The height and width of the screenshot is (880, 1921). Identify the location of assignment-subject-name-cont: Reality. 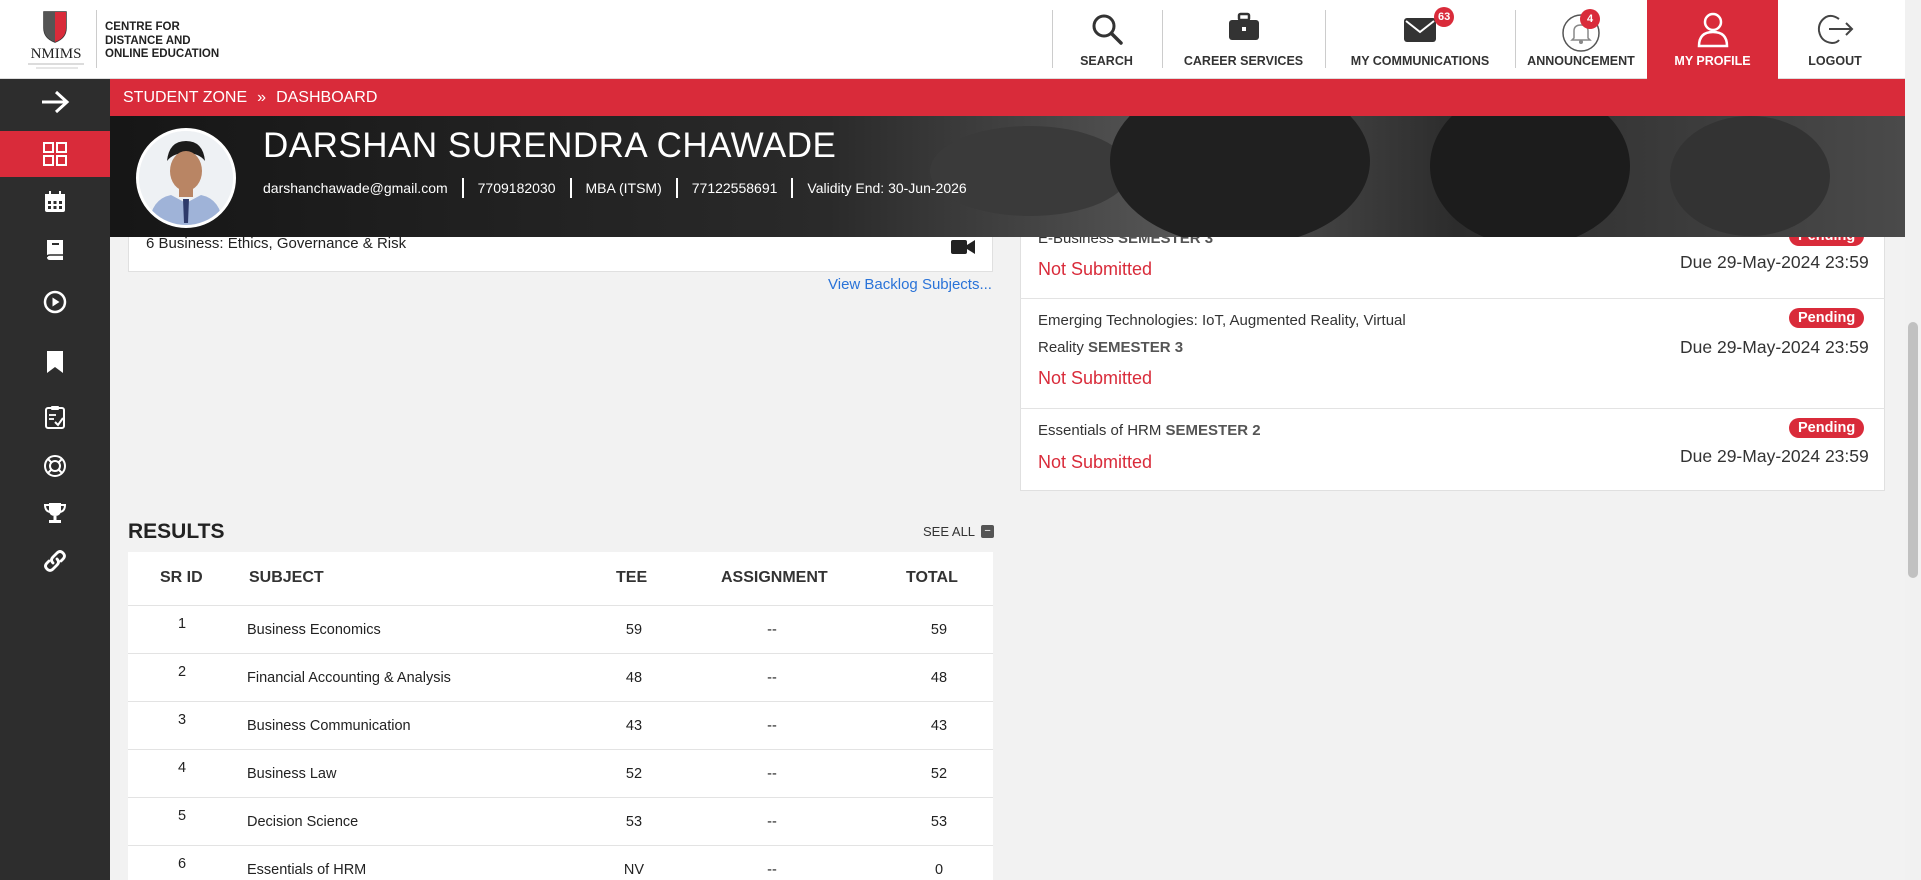
(1061, 347).